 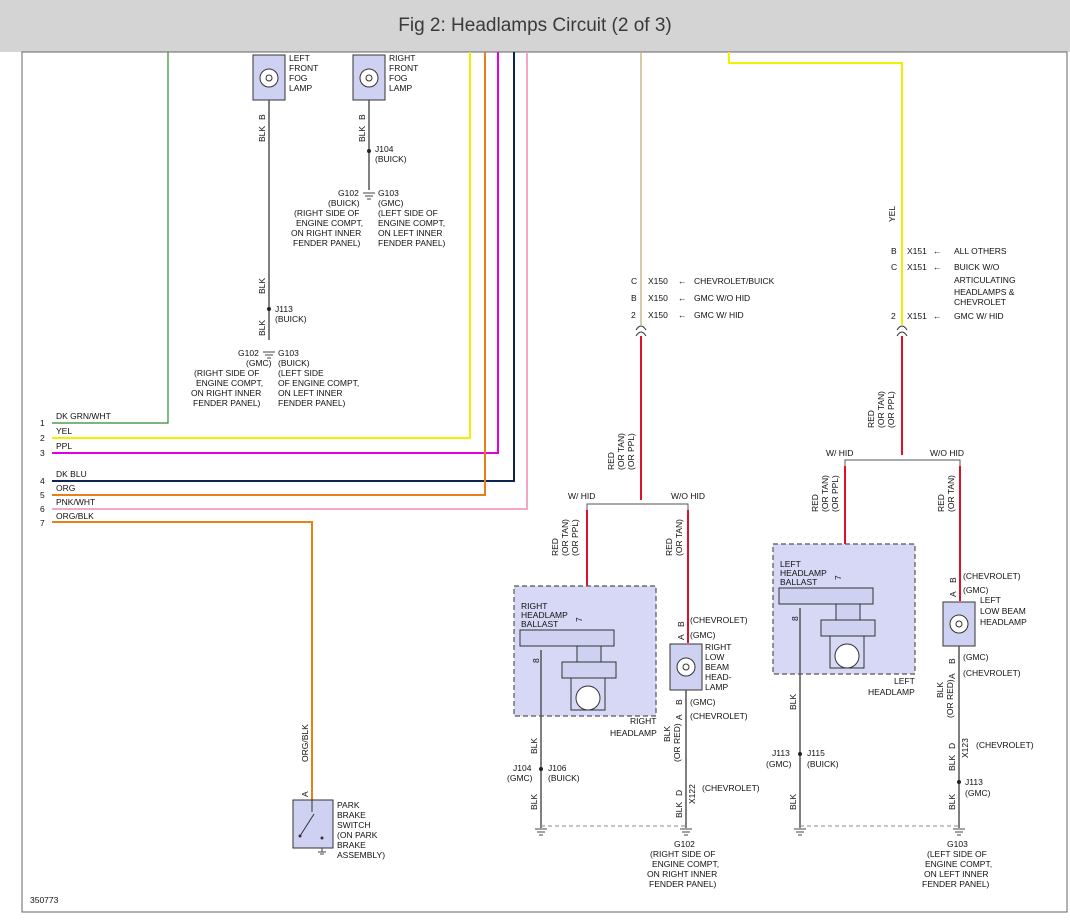 What do you see at coordinates (248, 353) in the screenshot?
I see `g102-label-left: G102` at bounding box center [248, 353].